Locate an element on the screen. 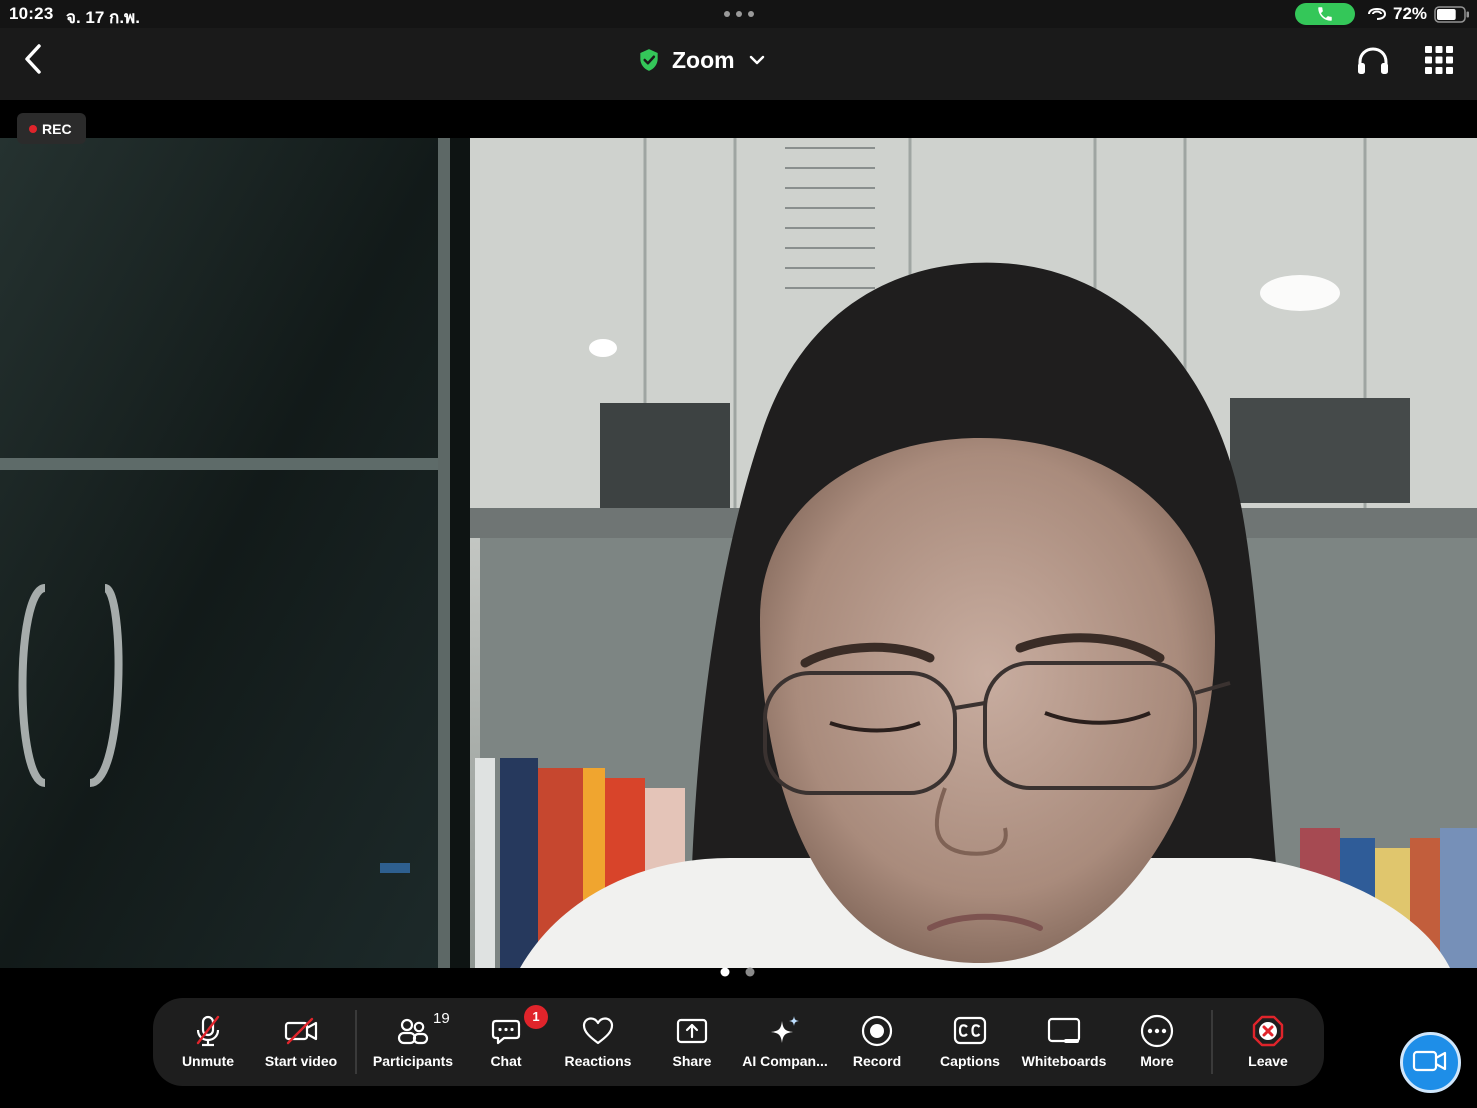 The height and width of the screenshot is (1108, 1477). screen-mirroring-icon is located at coordinates (1377, 13).